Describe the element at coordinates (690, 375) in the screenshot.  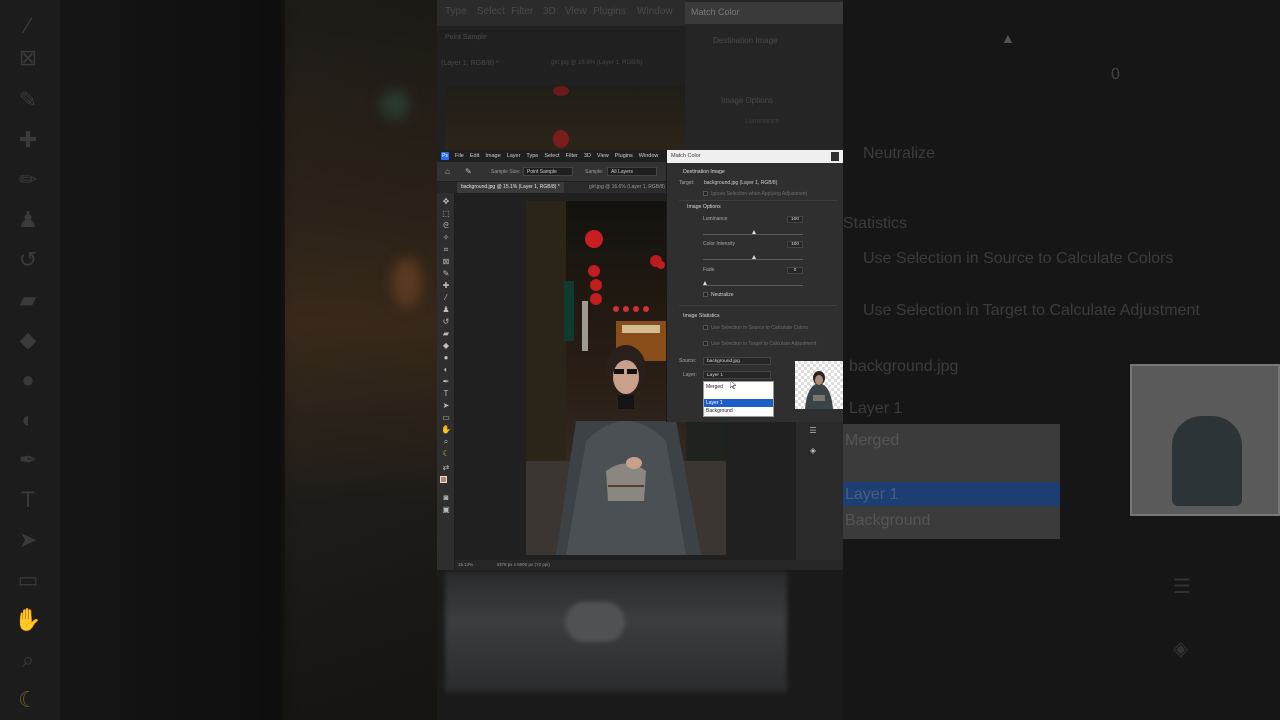
I see `layer-label: Layer:` at that location.